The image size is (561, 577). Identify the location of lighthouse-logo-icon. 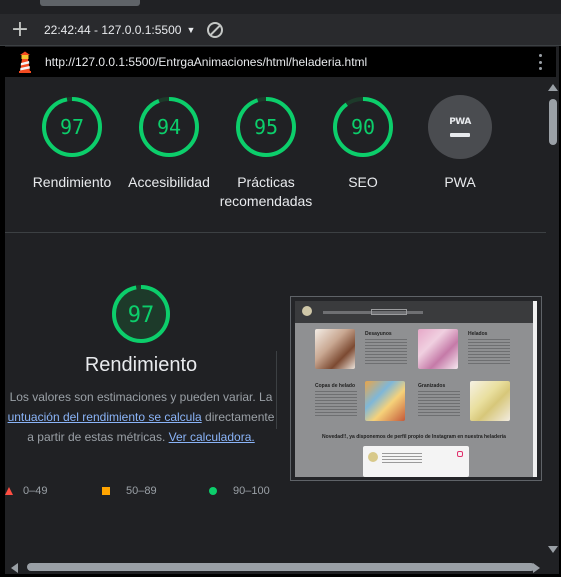
(25, 62).